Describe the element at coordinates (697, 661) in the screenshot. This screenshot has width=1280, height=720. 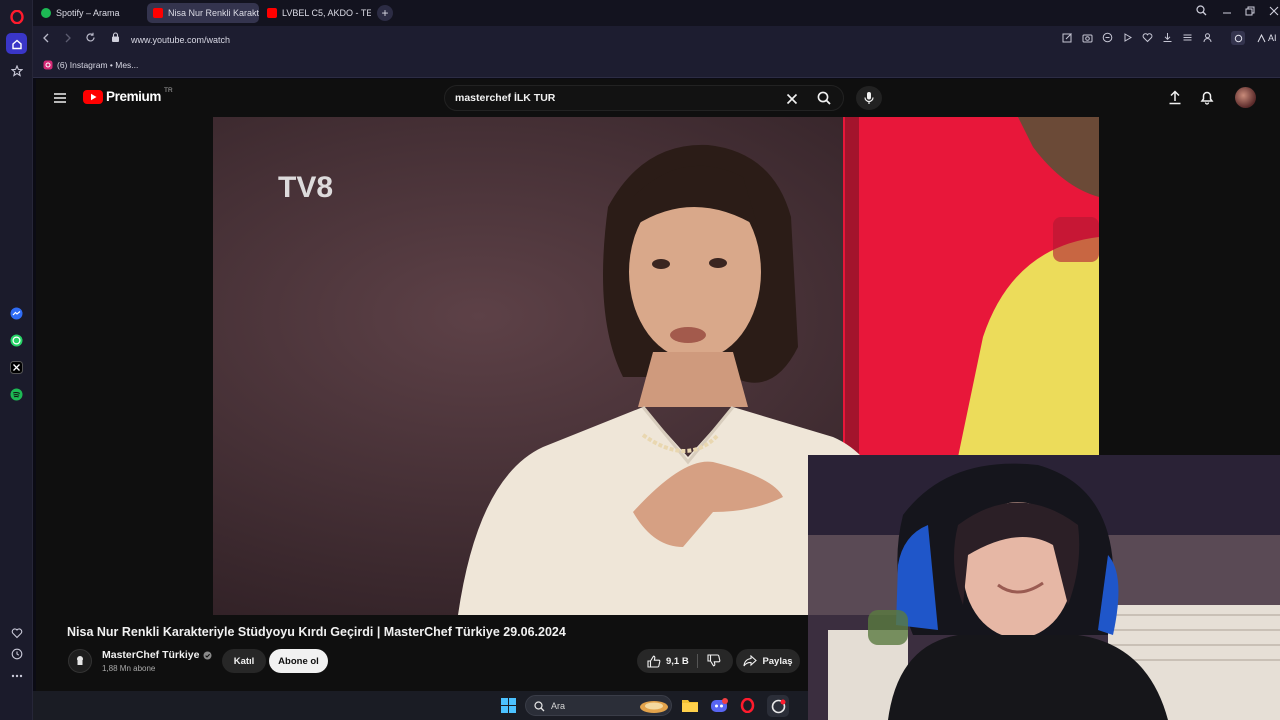
I see `like-divider` at that location.